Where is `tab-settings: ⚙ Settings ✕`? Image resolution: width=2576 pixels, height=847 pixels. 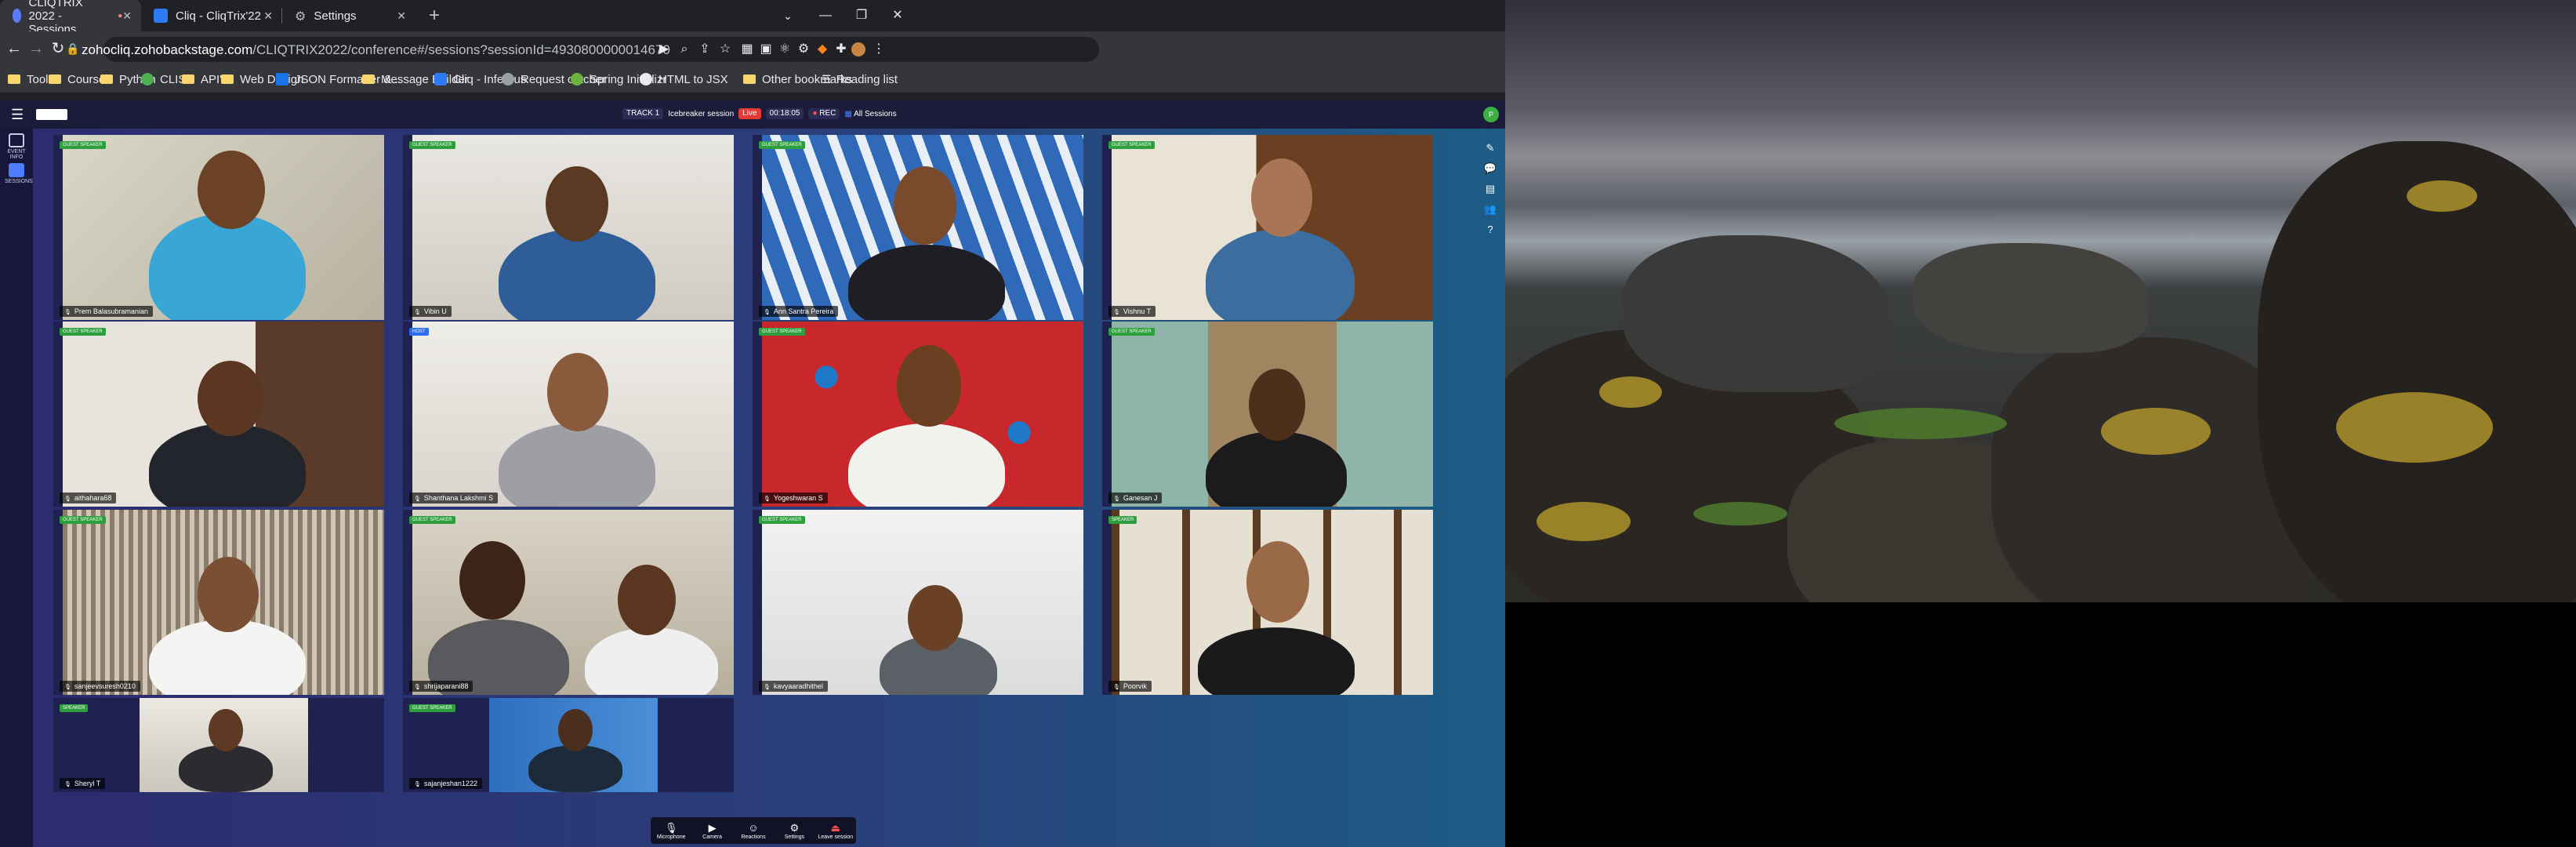 tab-settings: ⚙ Settings ✕ is located at coordinates (349, 15).